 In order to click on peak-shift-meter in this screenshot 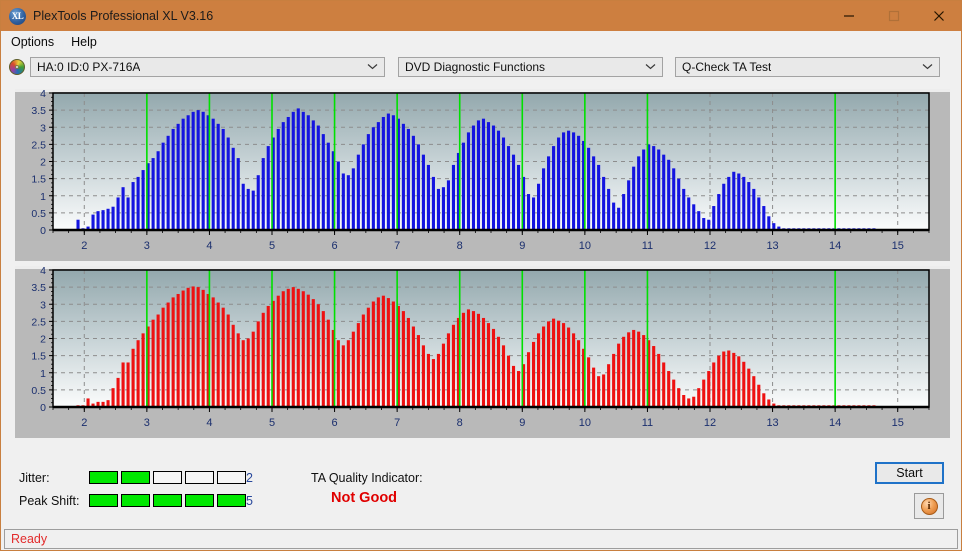, I will do `click(167, 500)`.